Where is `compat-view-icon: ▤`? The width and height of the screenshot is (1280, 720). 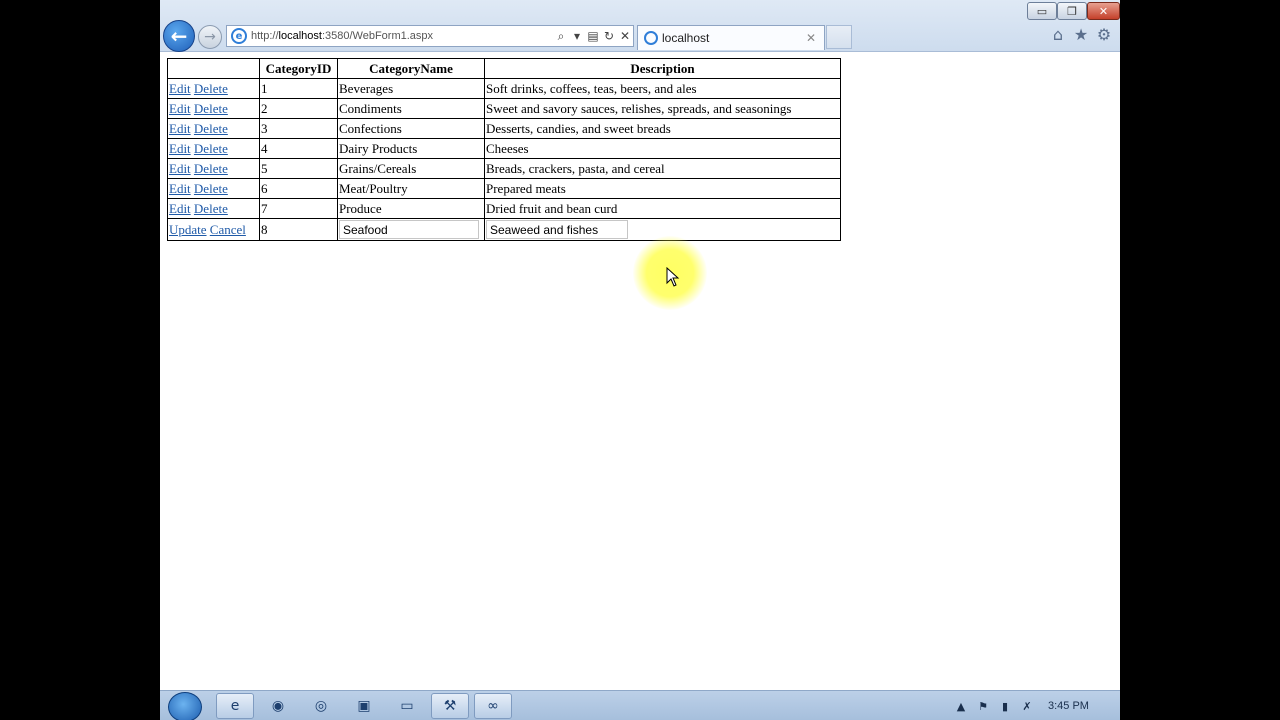
compat-view-icon: ▤ is located at coordinates (593, 36).